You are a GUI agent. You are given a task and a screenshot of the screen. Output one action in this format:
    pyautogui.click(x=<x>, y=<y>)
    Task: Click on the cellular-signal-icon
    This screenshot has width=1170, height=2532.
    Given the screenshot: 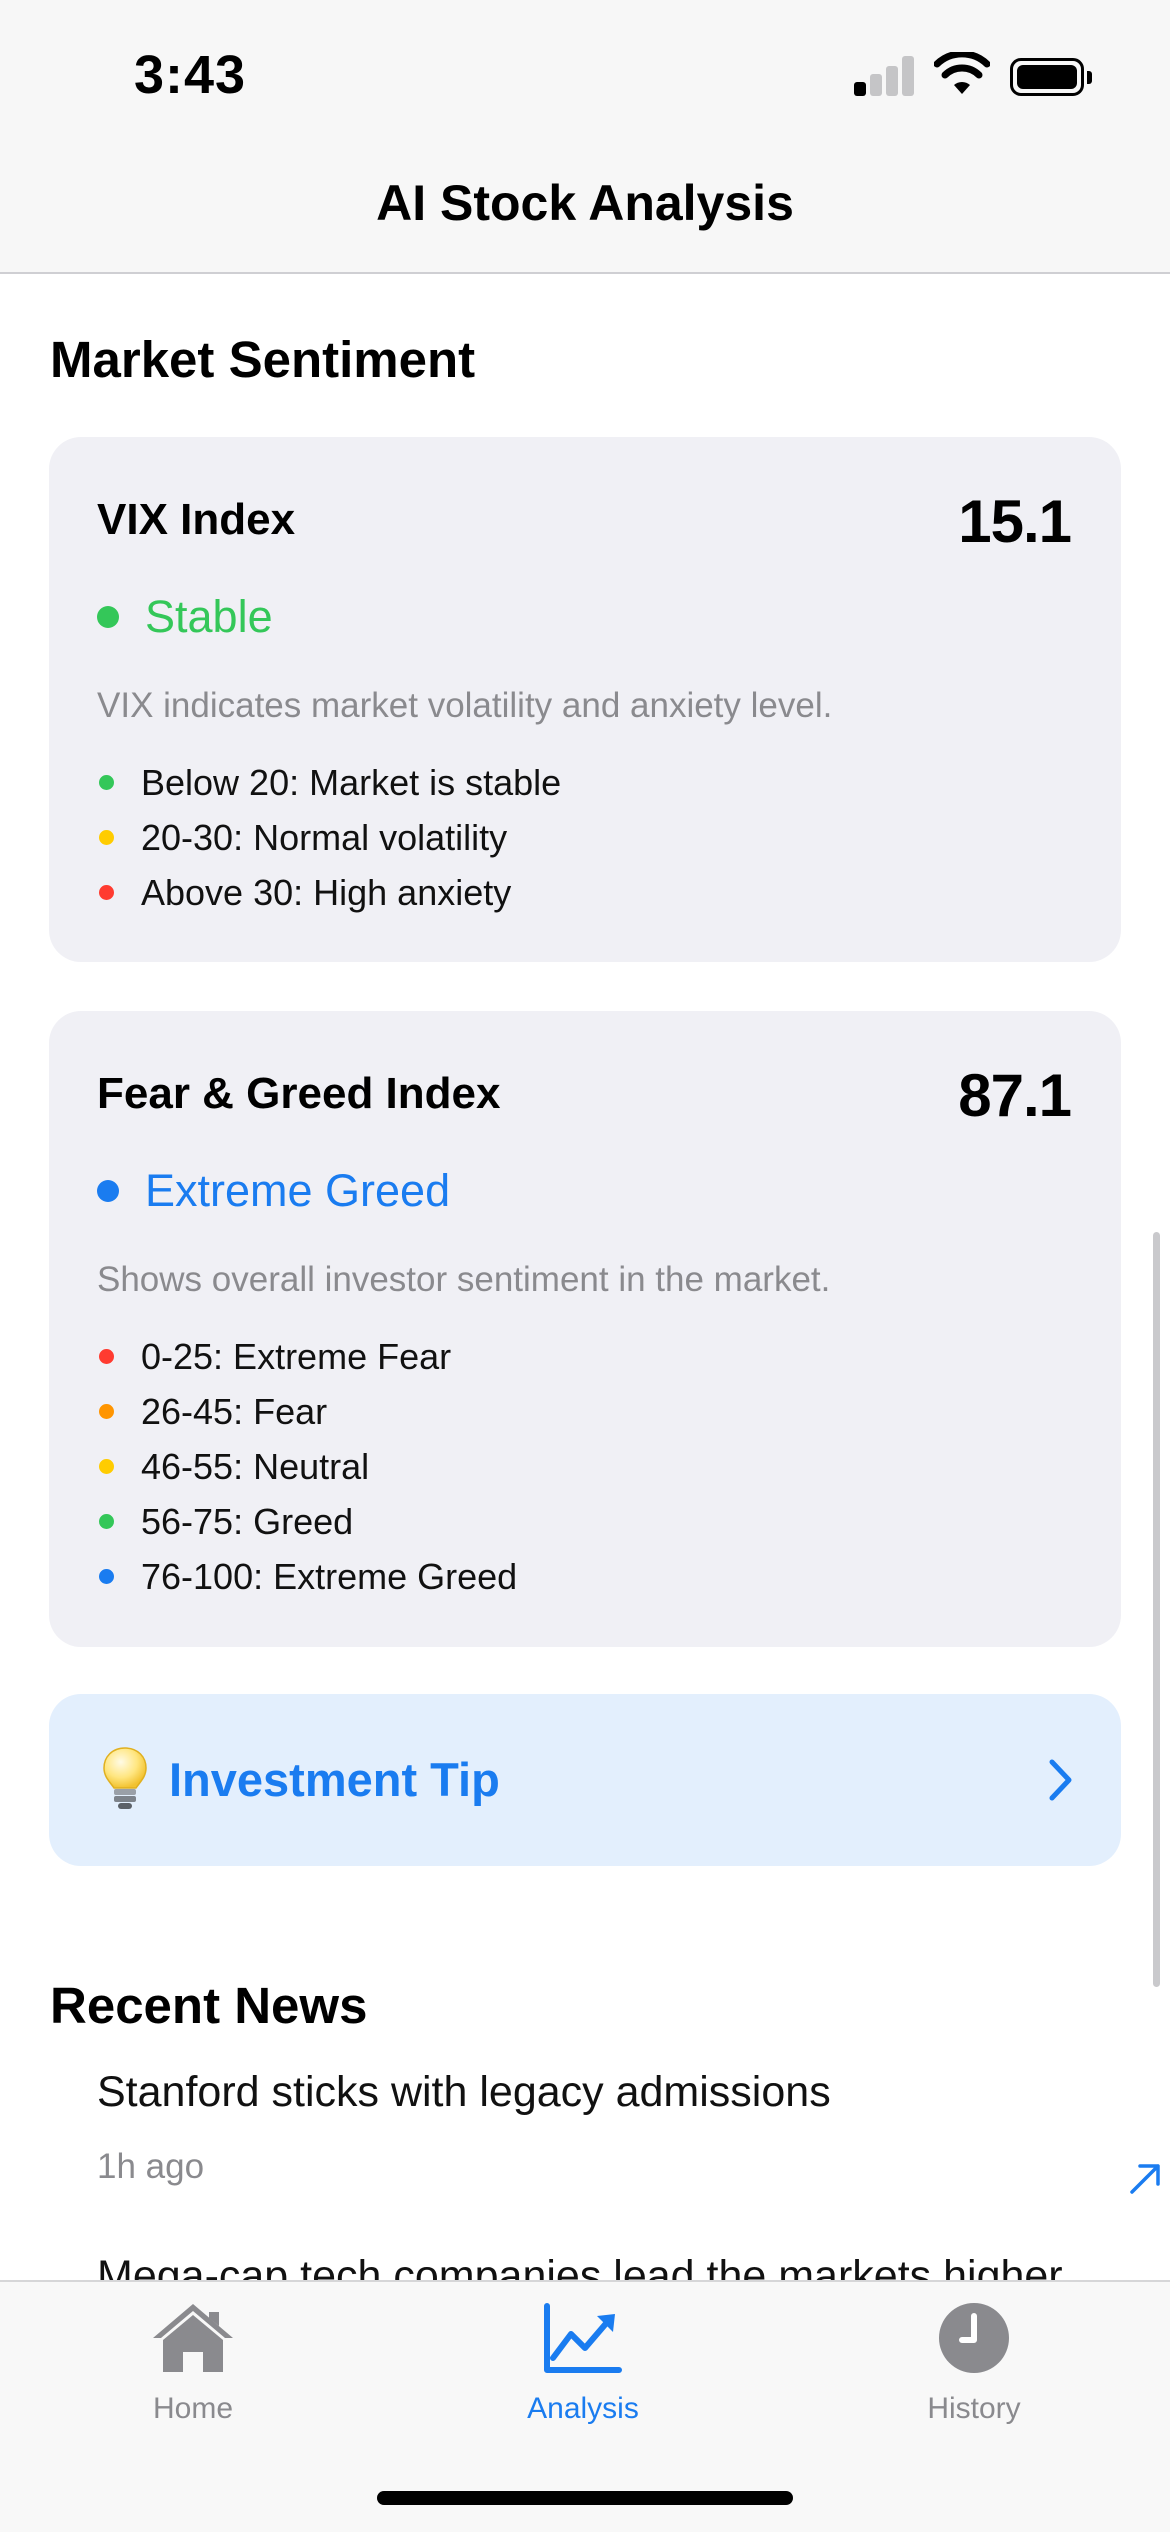 What is the action you would take?
    pyautogui.click(x=884, y=76)
    